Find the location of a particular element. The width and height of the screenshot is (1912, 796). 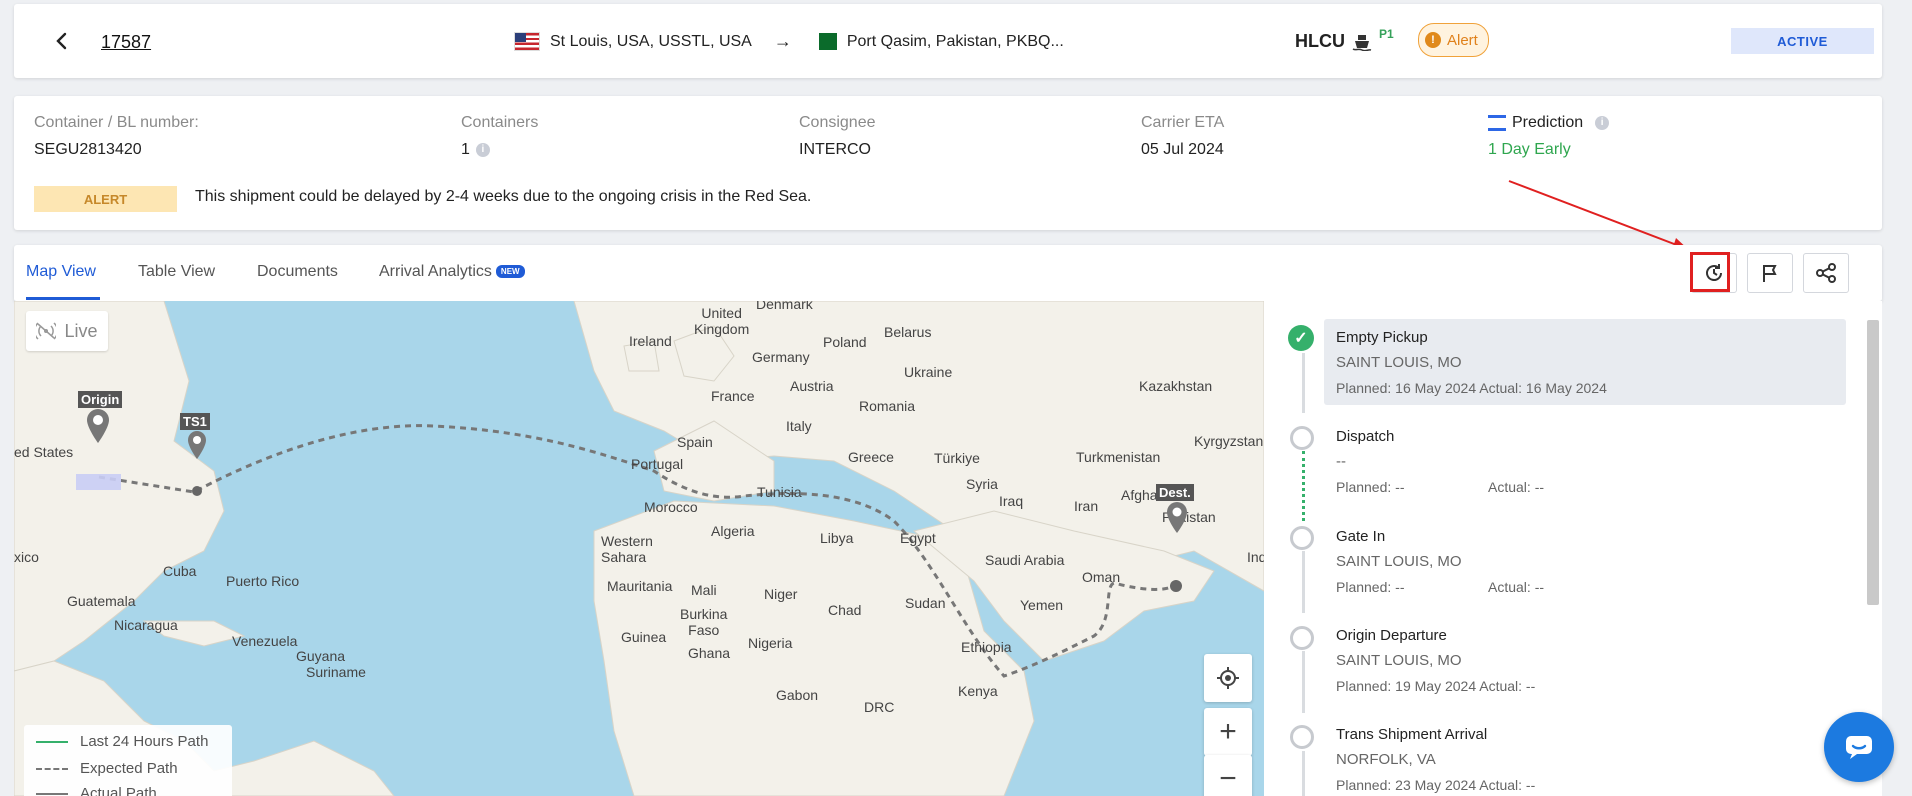

ts1-pin-icon is located at coordinates (197, 445).